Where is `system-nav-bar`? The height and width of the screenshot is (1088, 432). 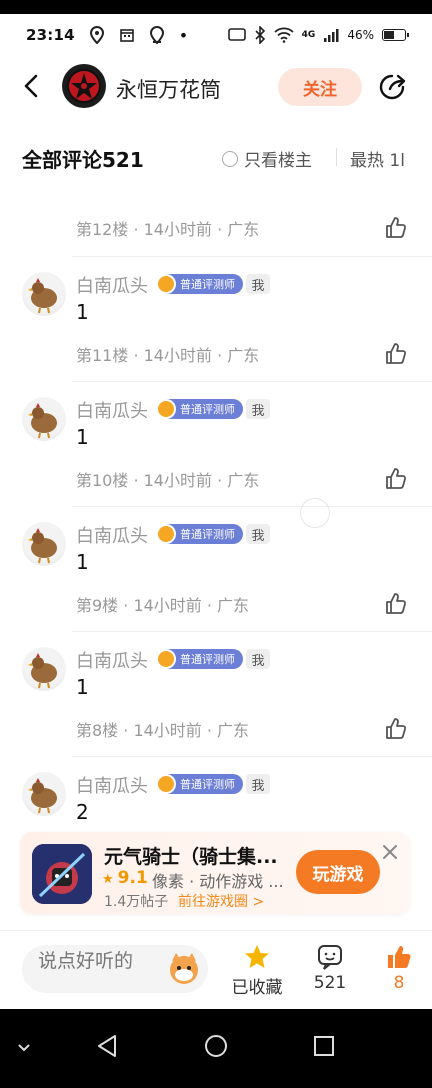
system-nav-bar is located at coordinates (216, 1048).